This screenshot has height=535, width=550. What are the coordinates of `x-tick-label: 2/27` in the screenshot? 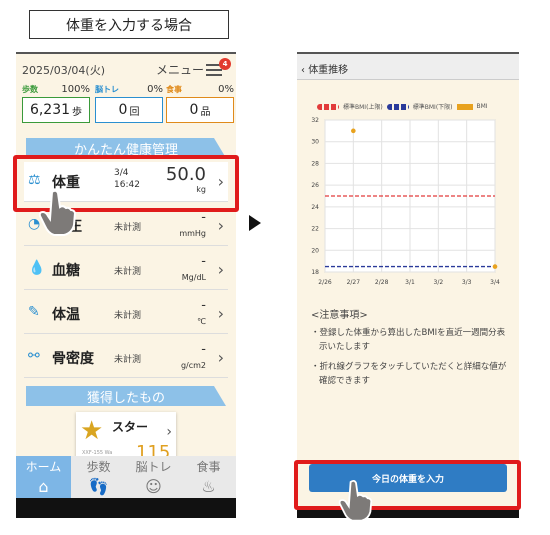 It's located at (354, 282).